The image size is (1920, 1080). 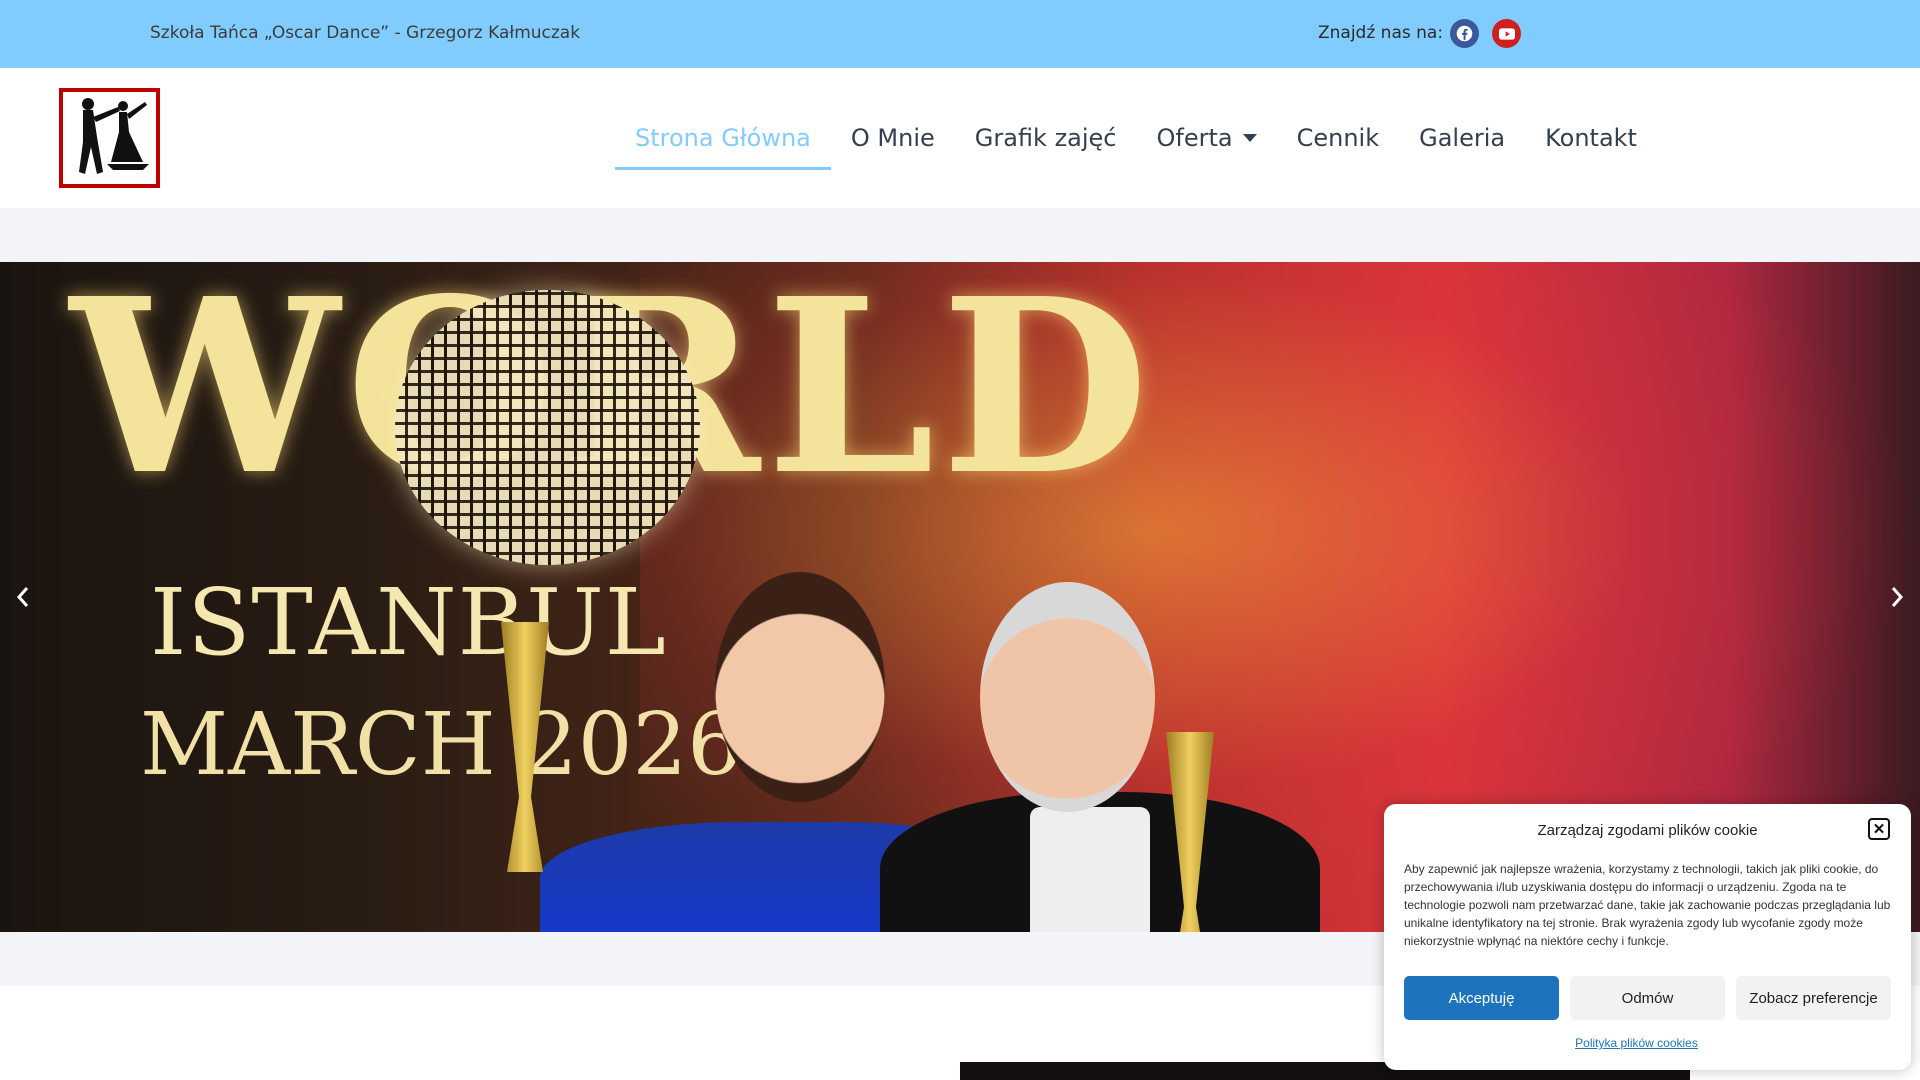 What do you see at coordinates (1381, 33) in the screenshot?
I see `find-us-label: Znajdź nas na:` at bounding box center [1381, 33].